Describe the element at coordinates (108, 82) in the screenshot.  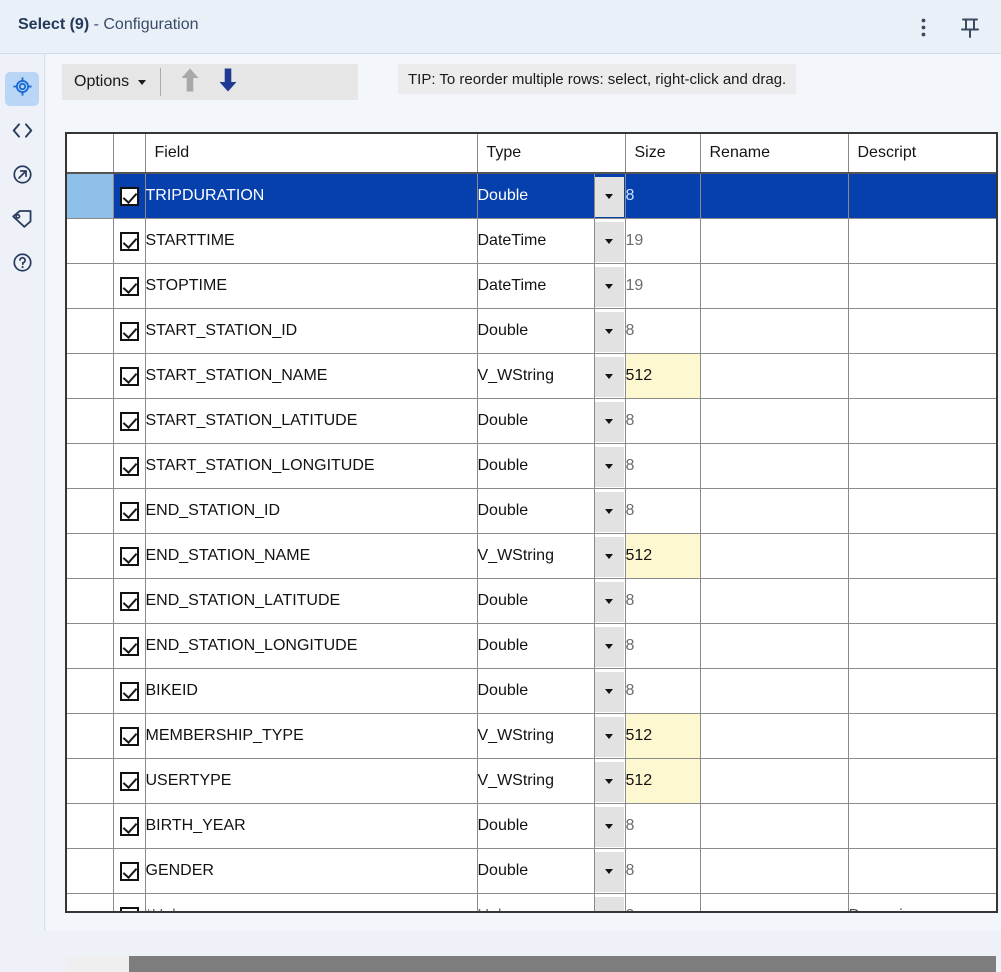
I see `options-button: Options` at that location.